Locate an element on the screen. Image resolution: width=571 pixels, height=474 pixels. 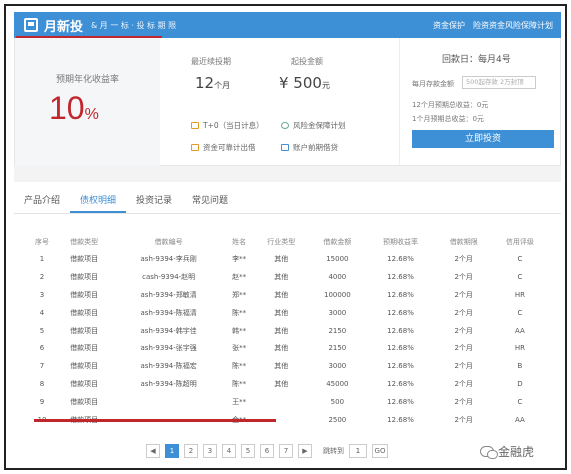
prev-page-button: ◀ is located at coordinates (153, 451).